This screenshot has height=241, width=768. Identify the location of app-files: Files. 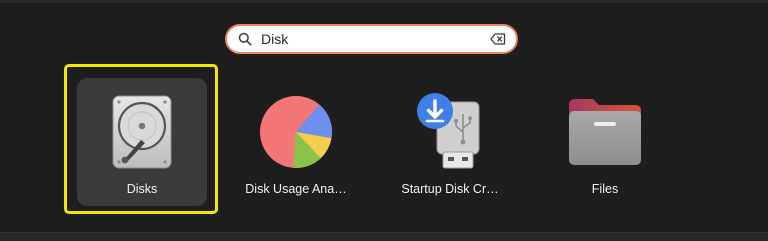
(605, 142).